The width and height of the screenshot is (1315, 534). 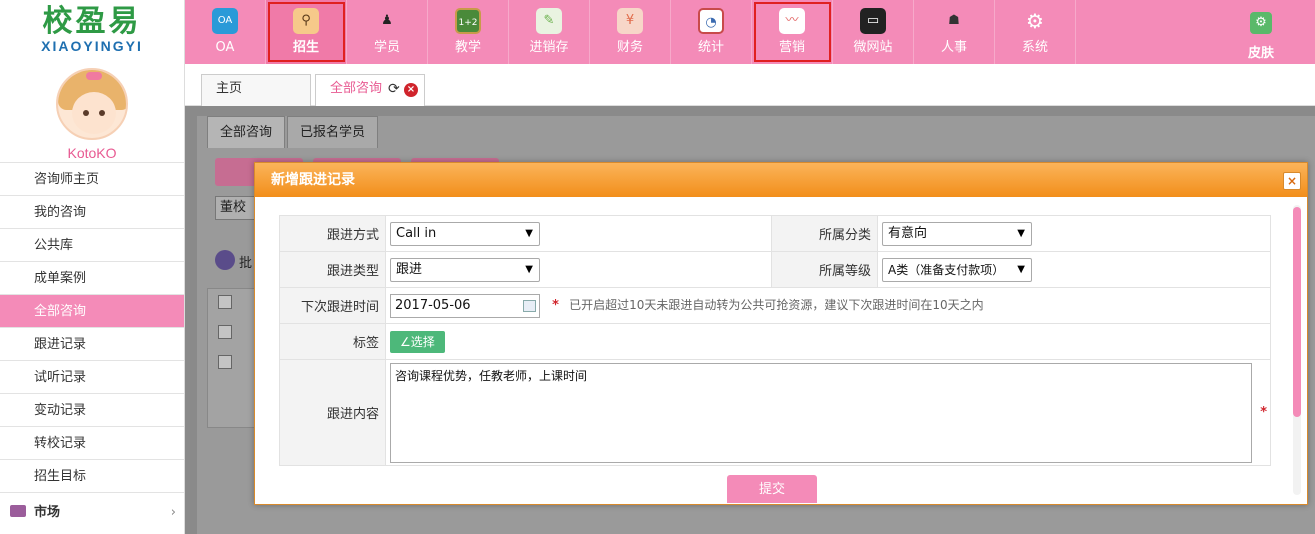 What do you see at coordinates (750, 85) in the screenshot?
I see `page-tabs: 主页 全部咨询 ⟳ ×` at bounding box center [750, 85].